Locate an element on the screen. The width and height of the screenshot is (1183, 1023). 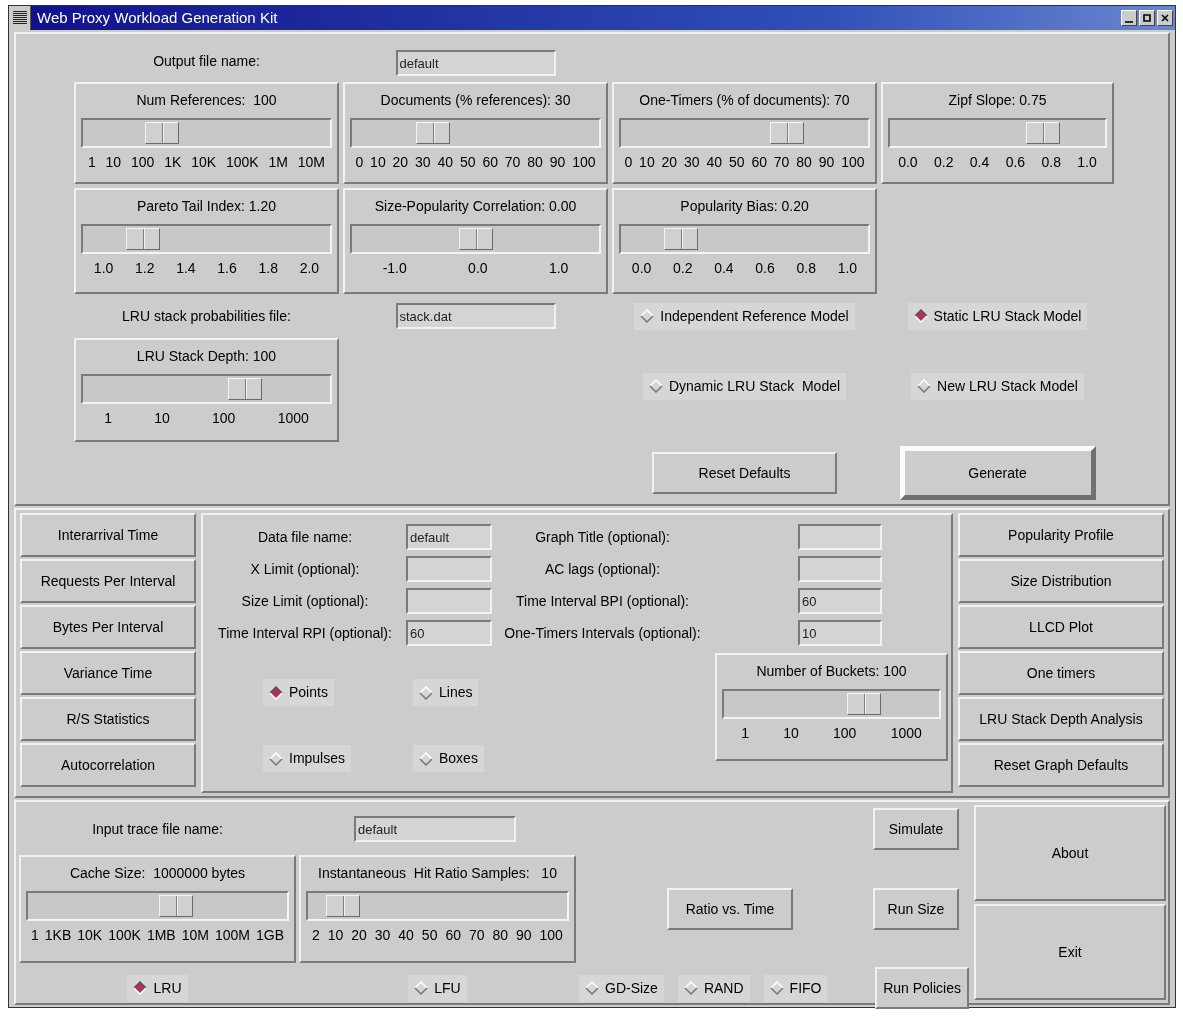
graph-button: Reset Graph Defaults is located at coordinates (1061, 765).